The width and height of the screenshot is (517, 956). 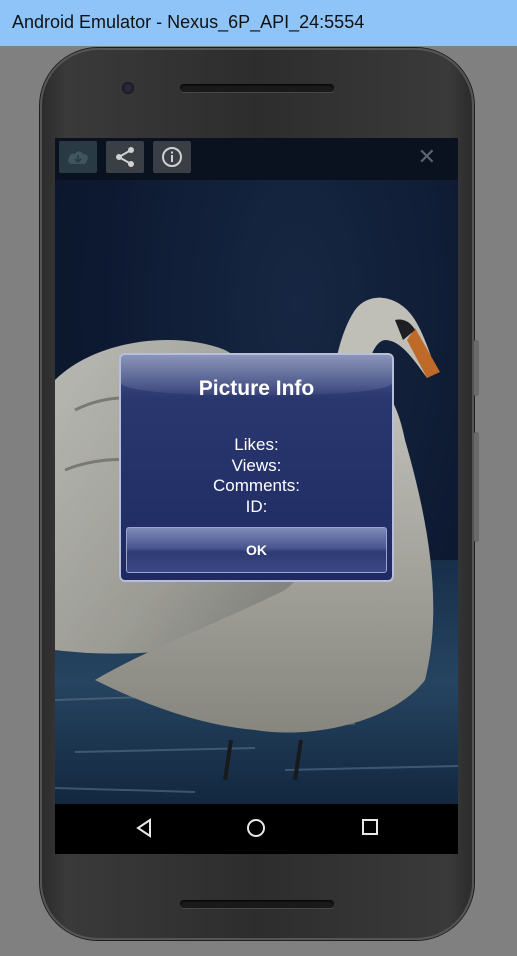 I want to click on back-icon, so click(x=144, y=830).